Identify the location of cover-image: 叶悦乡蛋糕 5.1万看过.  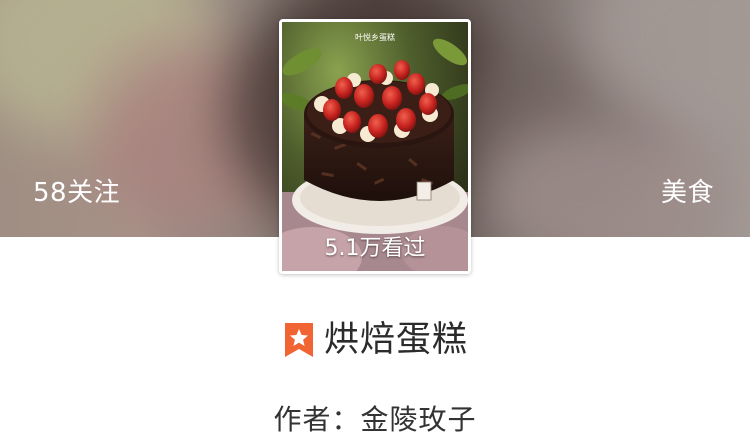
(375, 146).